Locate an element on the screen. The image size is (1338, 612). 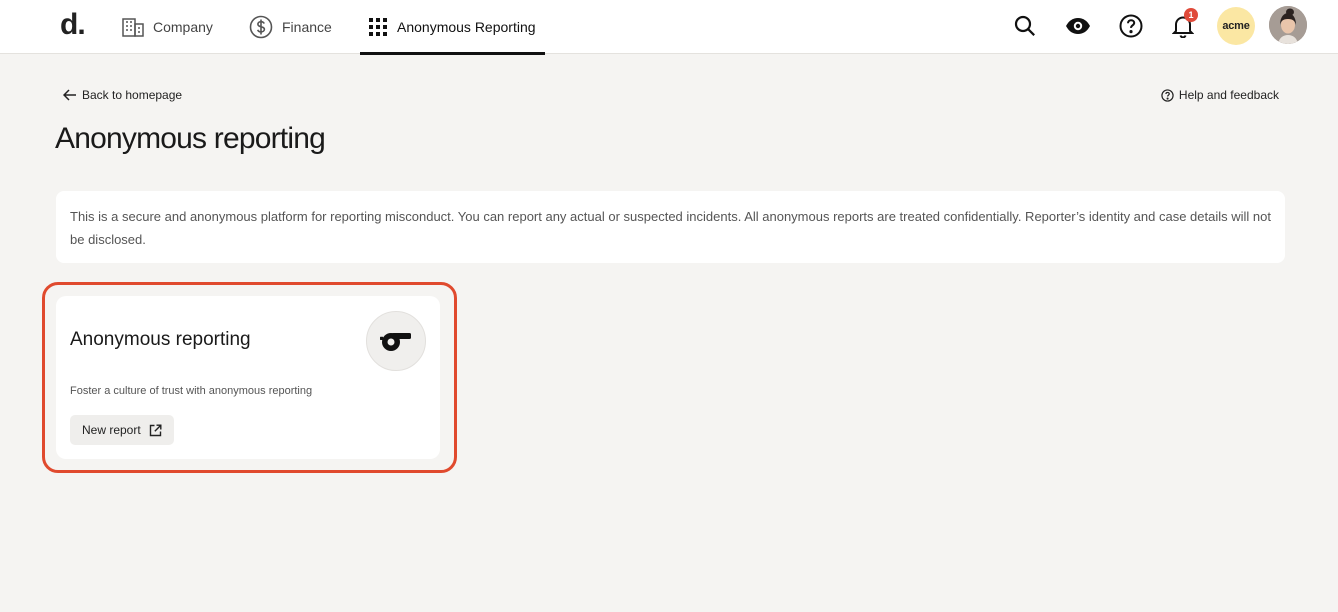
eye-icon is located at coordinates (1078, 26).